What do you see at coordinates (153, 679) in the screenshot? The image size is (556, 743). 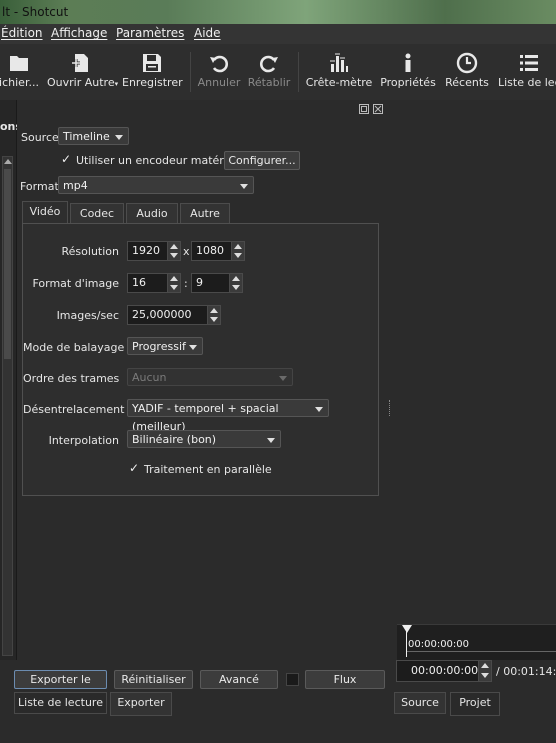 I see `reset-button: Réinitialiser` at bounding box center [153, 679].